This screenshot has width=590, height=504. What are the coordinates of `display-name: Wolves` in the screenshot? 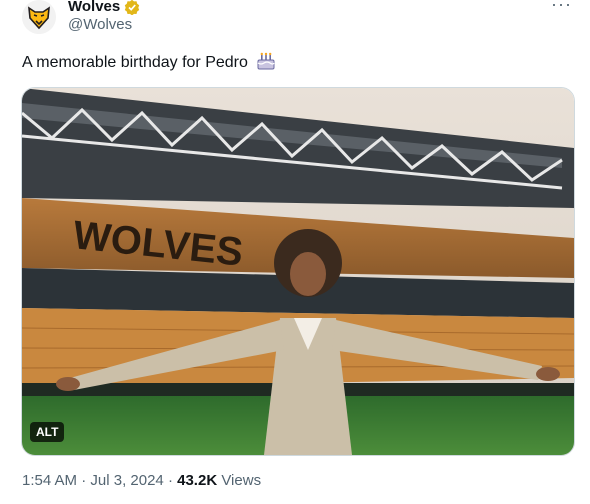 It's located at (94, 7).